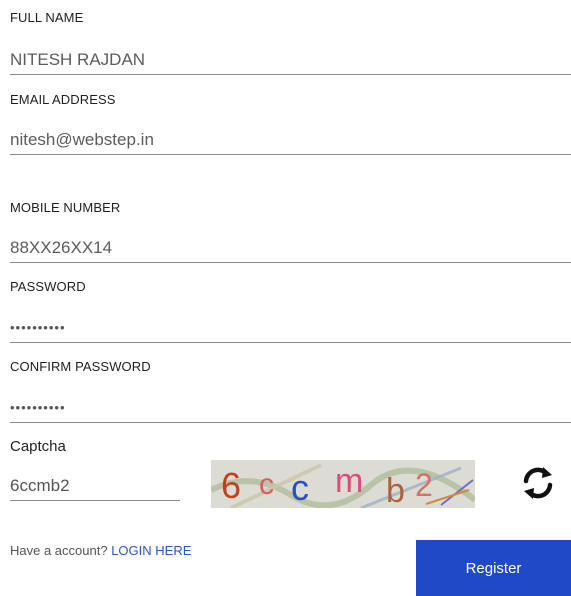 Image resolution: width=571 pixels, height=596 pixels. Describe the element at coordinates (290, 140) in the screenshot. I see `email-field` at that location.